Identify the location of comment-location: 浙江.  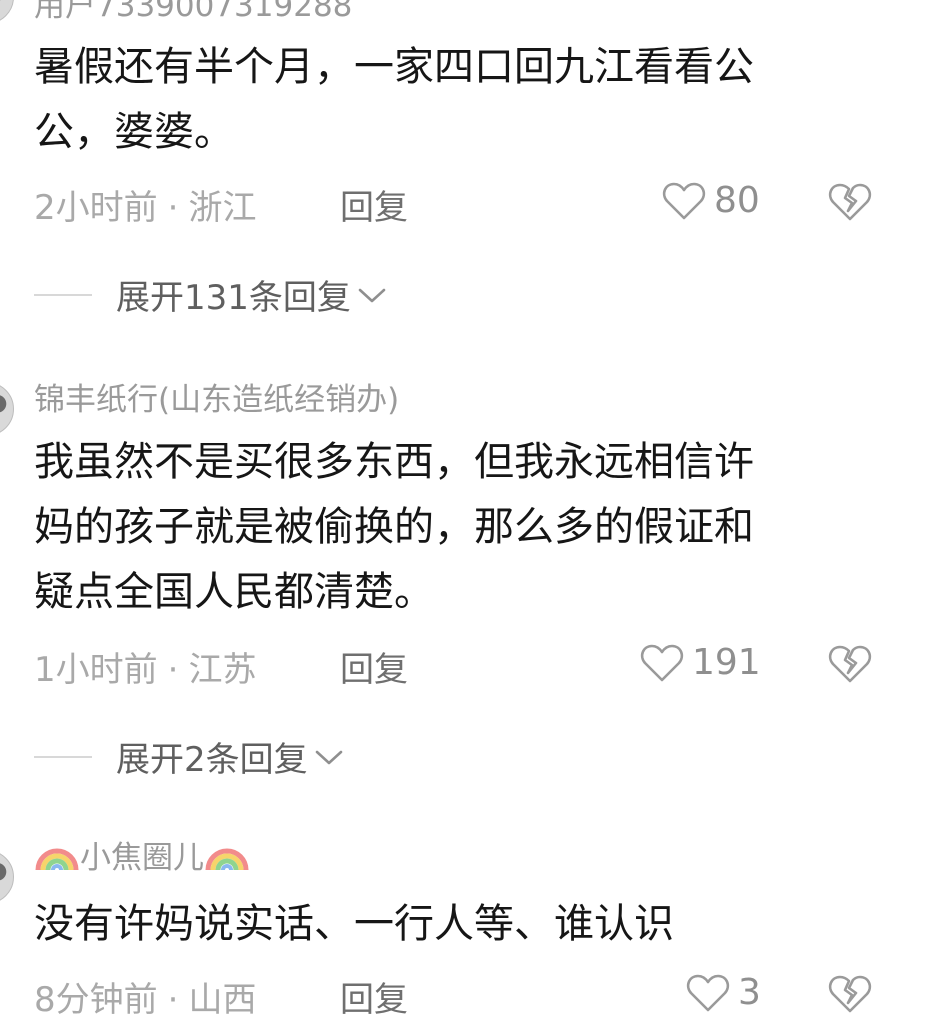
(222, 208).